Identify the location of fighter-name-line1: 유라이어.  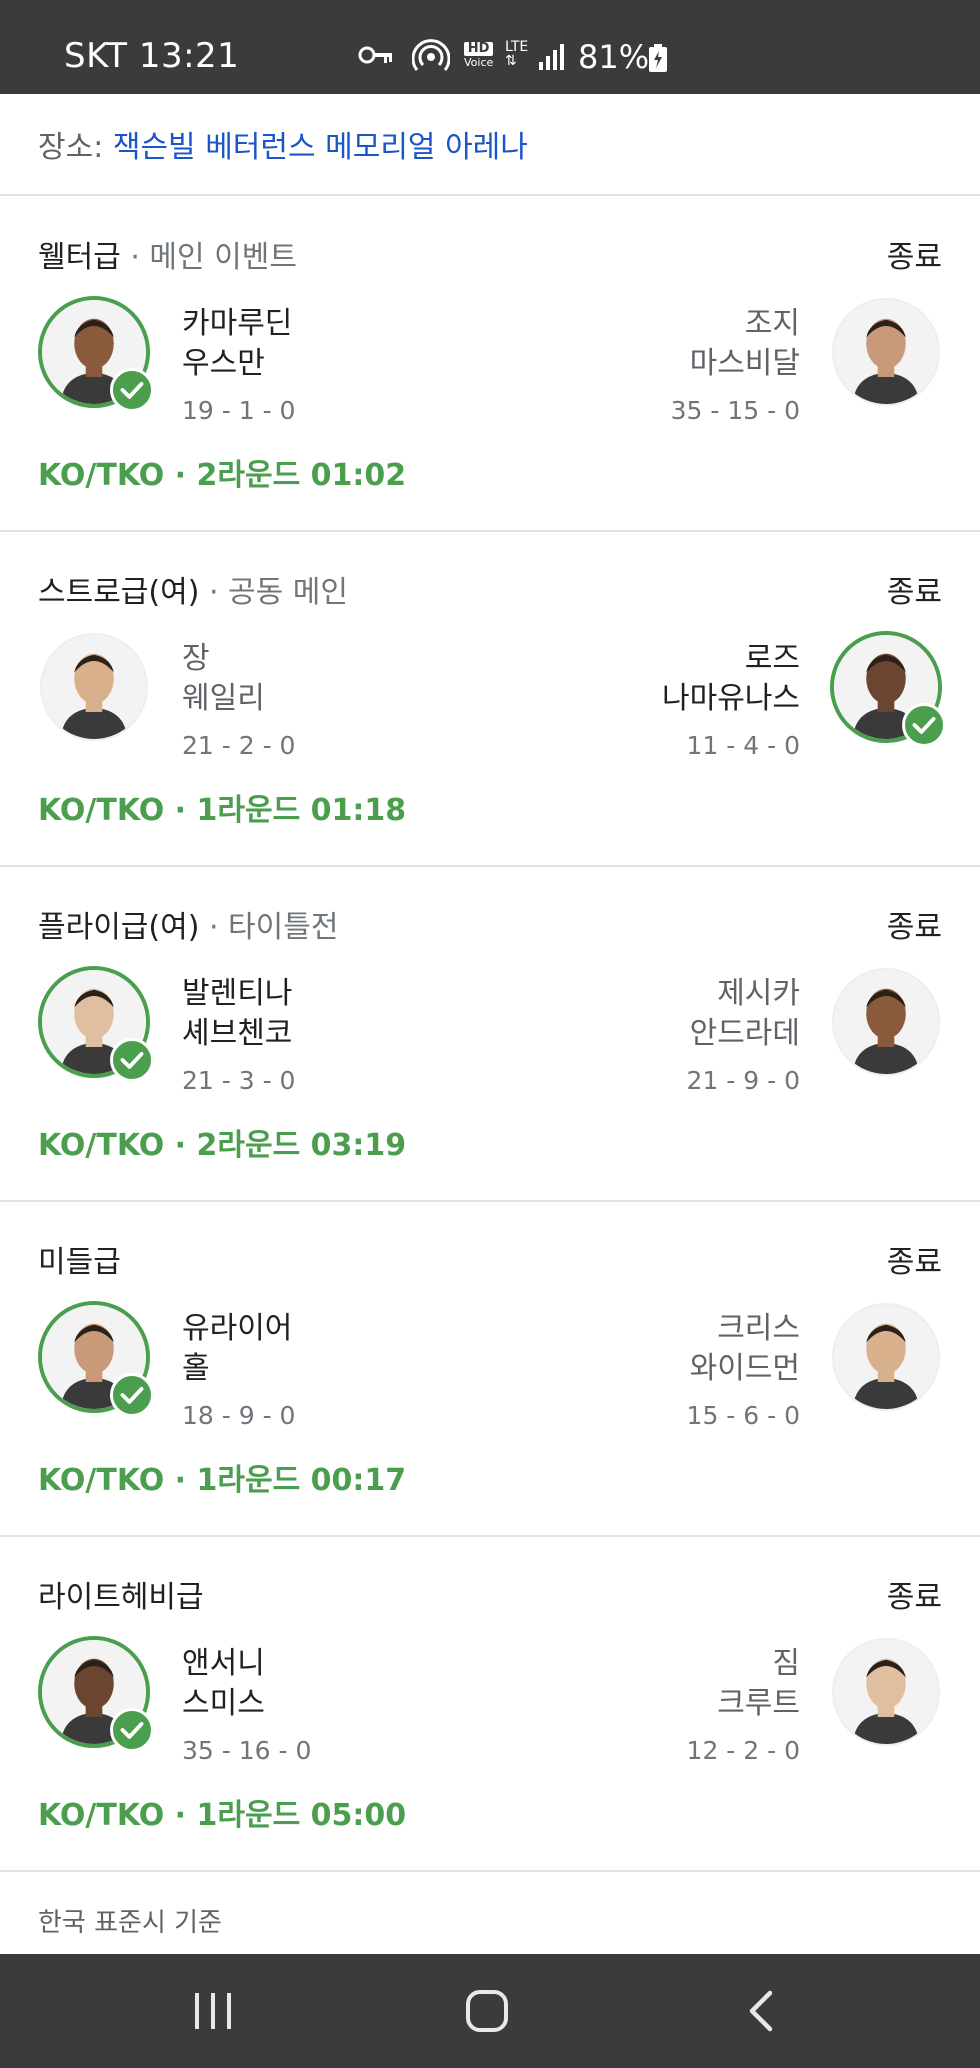
(237, 1328).